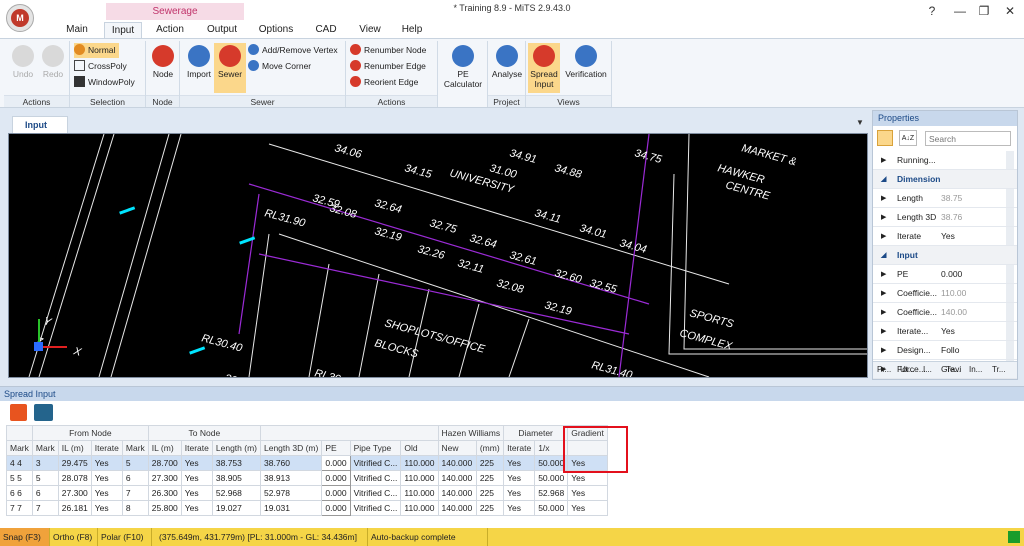  I want to click on column-header: Length 3D (m), so click(291, 448).